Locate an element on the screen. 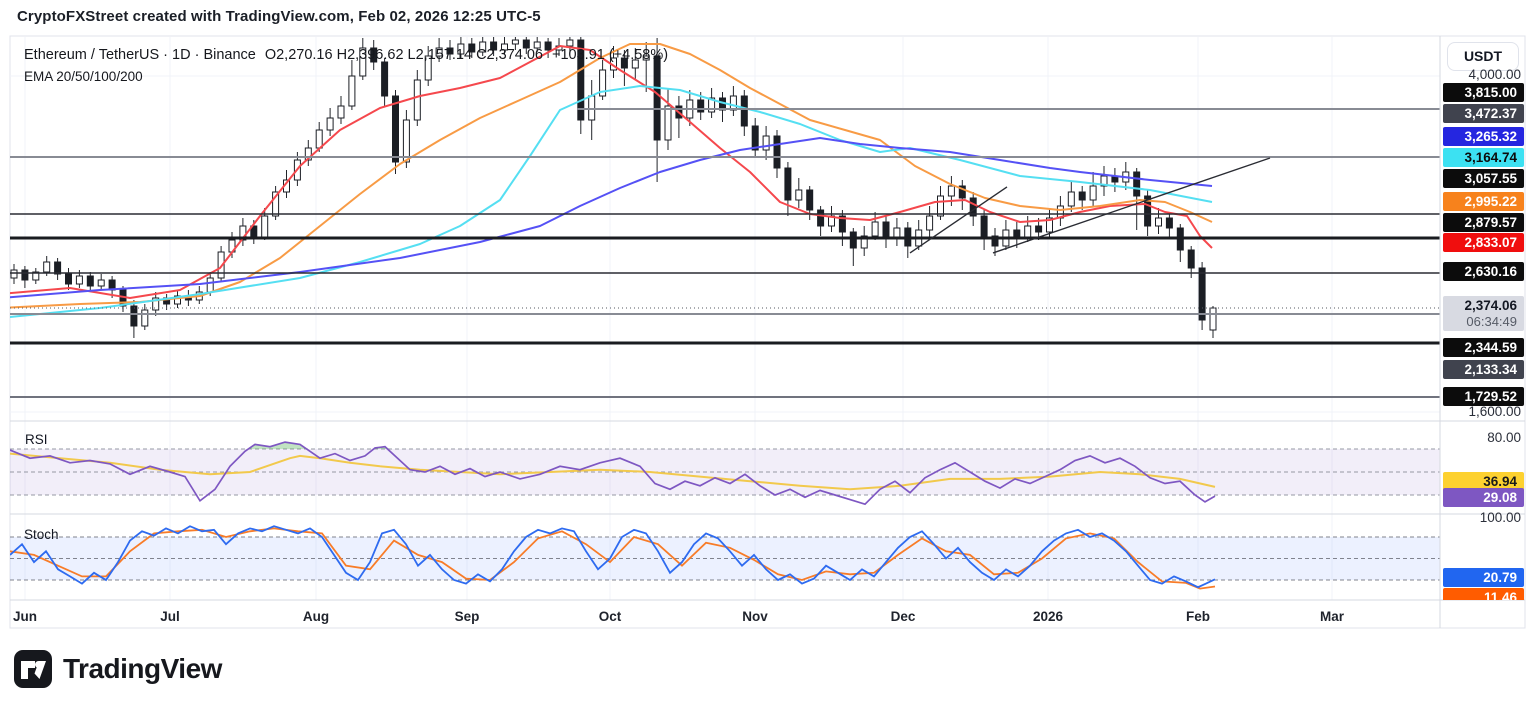 The width and height of the screenshot is (1536, 710). scale-badge: 2,133.34 is located at coordinates (1483, 369).